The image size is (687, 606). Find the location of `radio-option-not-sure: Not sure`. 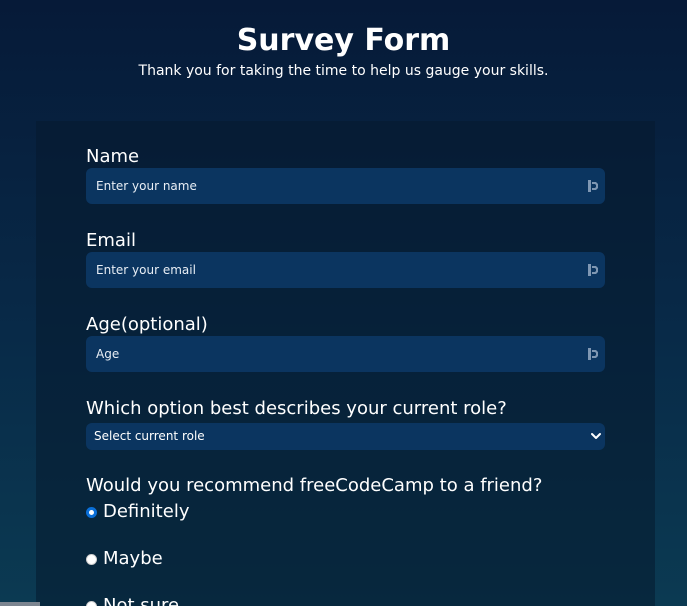

radio-option-not-sure: Not sure is located at coordinates (132, 600).